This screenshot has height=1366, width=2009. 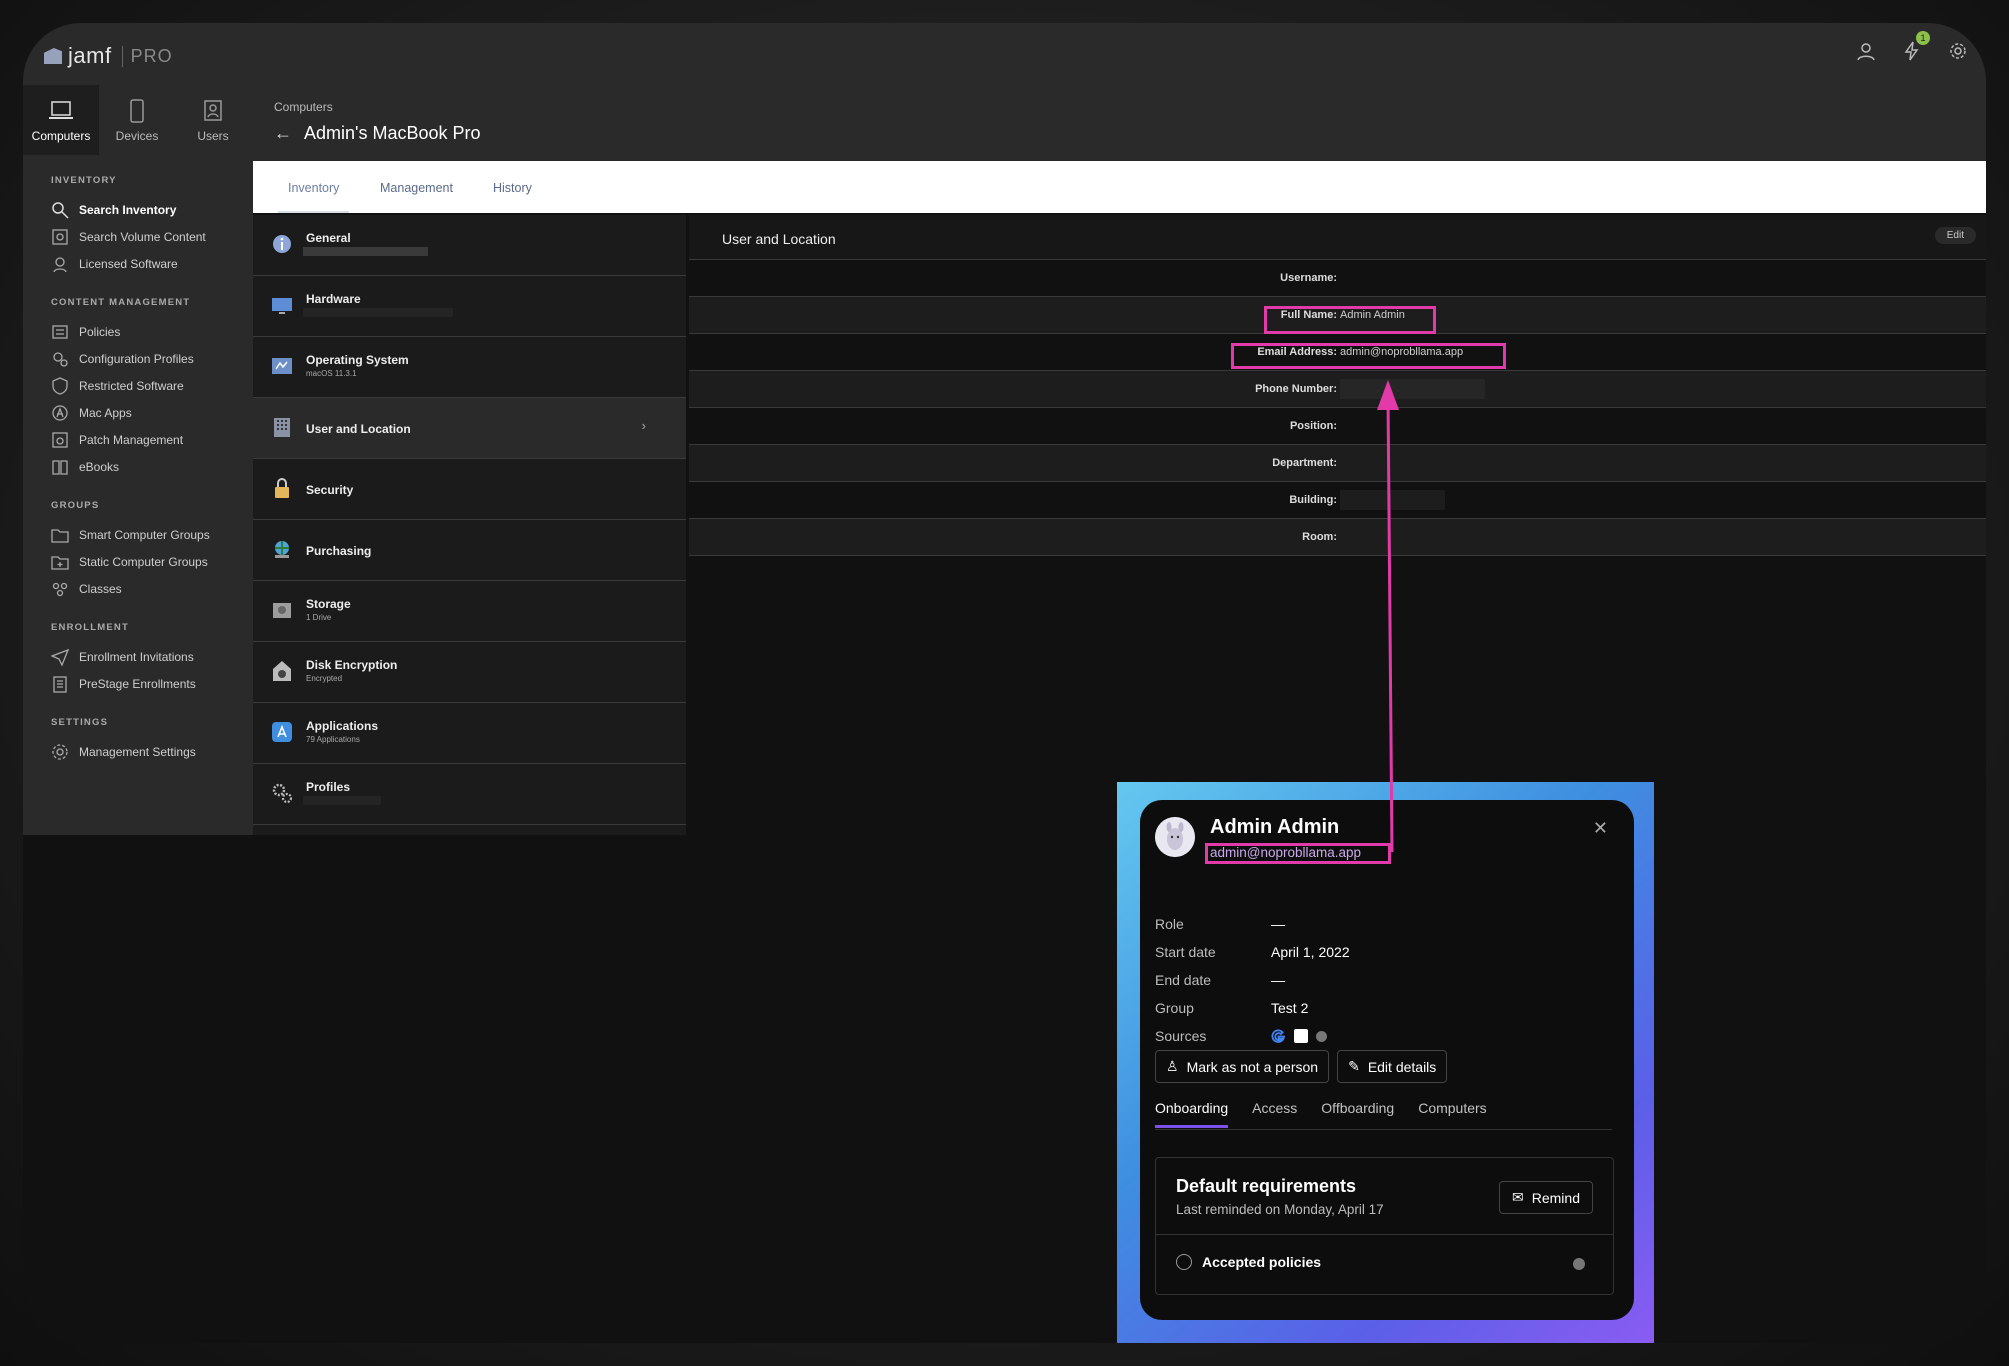 What do you see at coordinates (1392, 1066) in the screenshot?
I see `edit-details-button: ✎ Edit details` at bounding box center [1392, 1066].